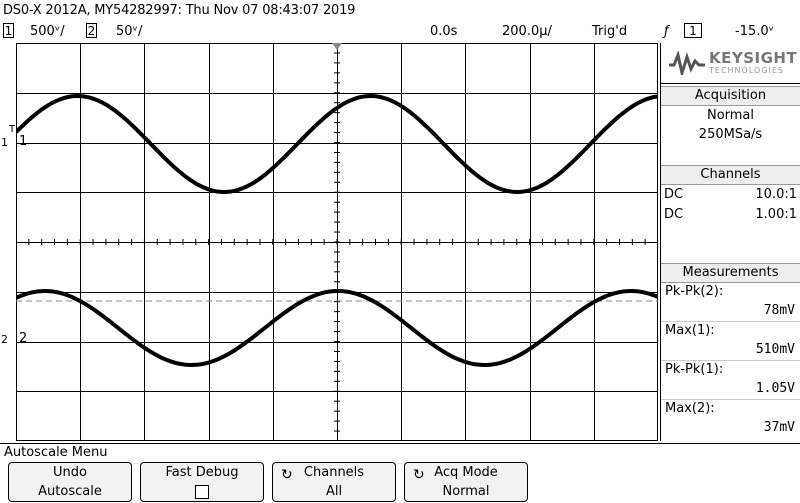 This screenshot has height=503, width=800. What do you see at coordinates (730, 215) in the screenshot?
I see `channel-row: DC 1.00:1` at bounding box center [730, 215].